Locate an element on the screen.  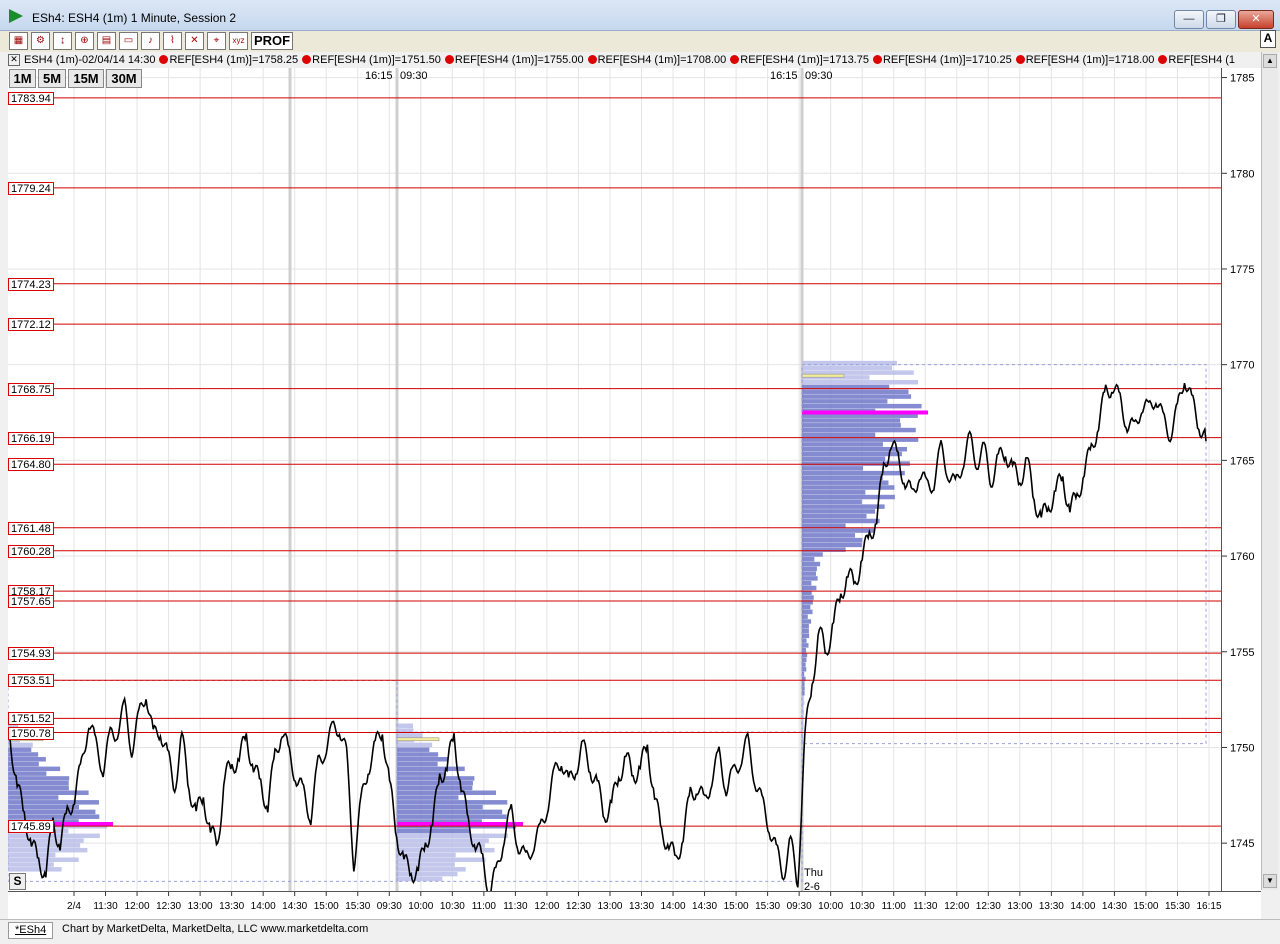
xyz-icon: xyz is located at coordinates (238, 41).